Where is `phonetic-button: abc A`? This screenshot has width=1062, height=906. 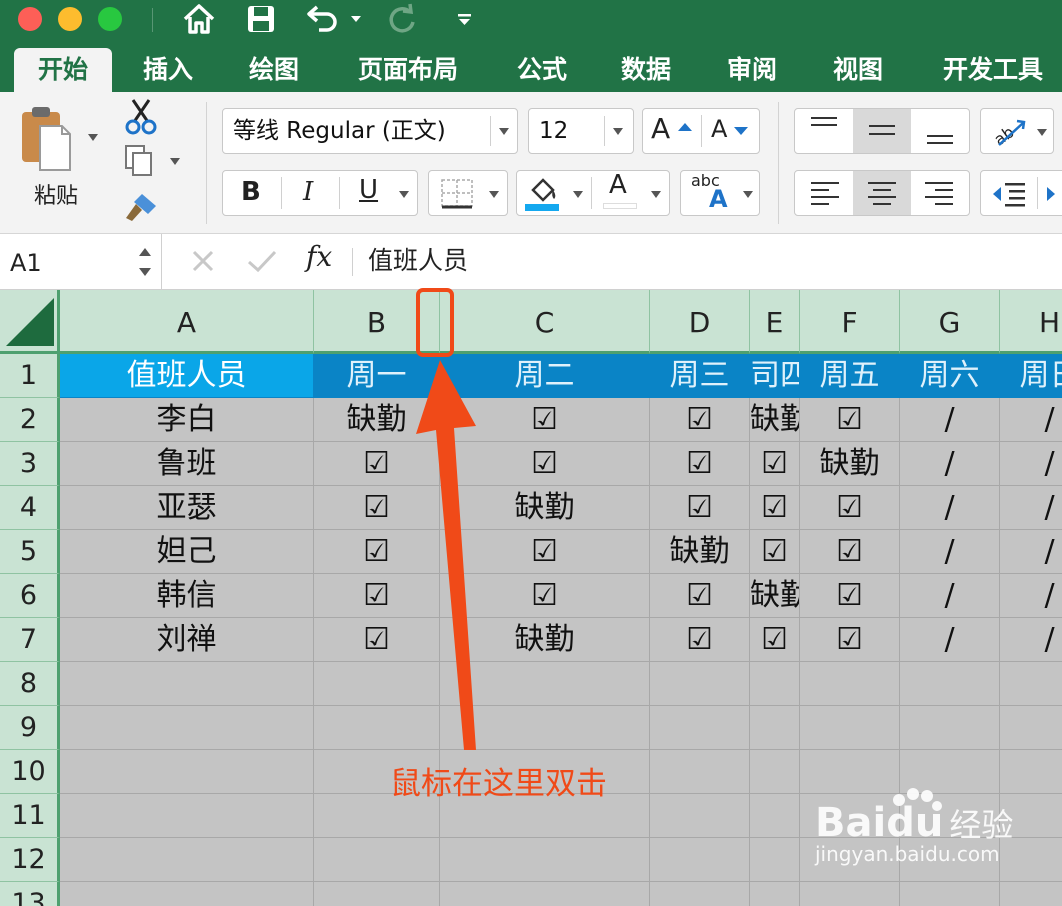 phonetic-button: abc A is located at coordinates (720, 193).